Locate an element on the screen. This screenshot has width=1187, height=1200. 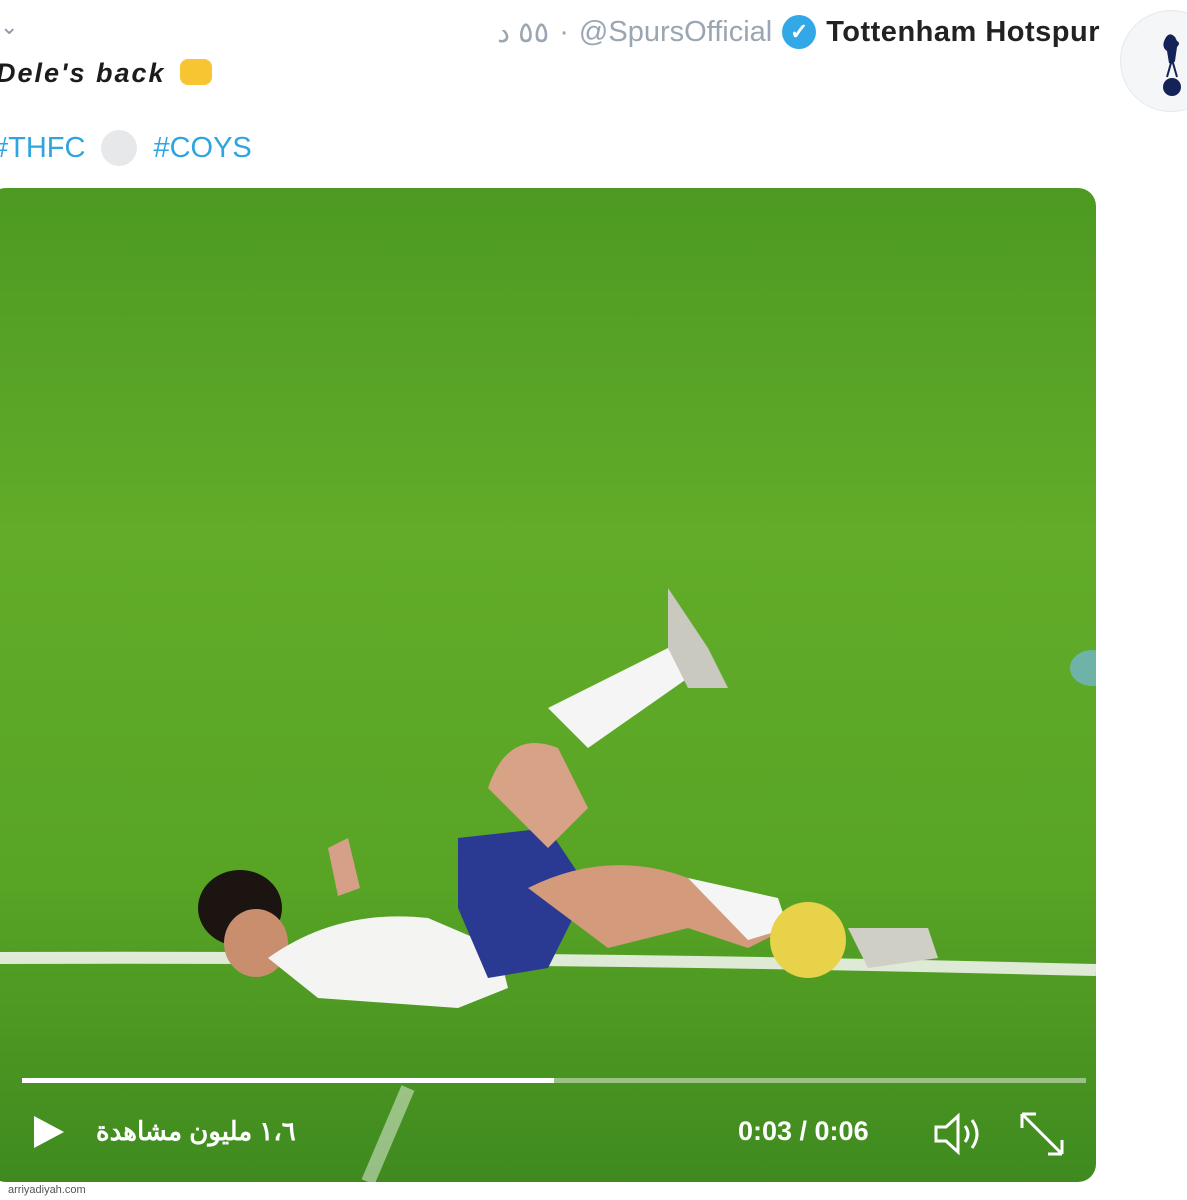
video-progress-fill is located at coordinates (288, 1080).